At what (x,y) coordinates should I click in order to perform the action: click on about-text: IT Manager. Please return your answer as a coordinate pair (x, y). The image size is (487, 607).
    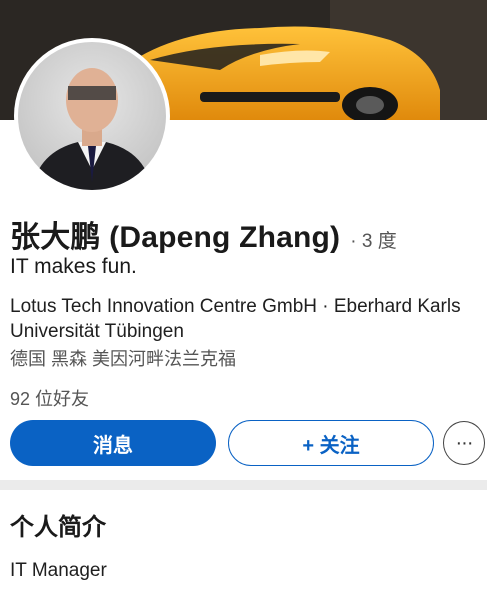
    Looking at the image, I should click on (58, 570).